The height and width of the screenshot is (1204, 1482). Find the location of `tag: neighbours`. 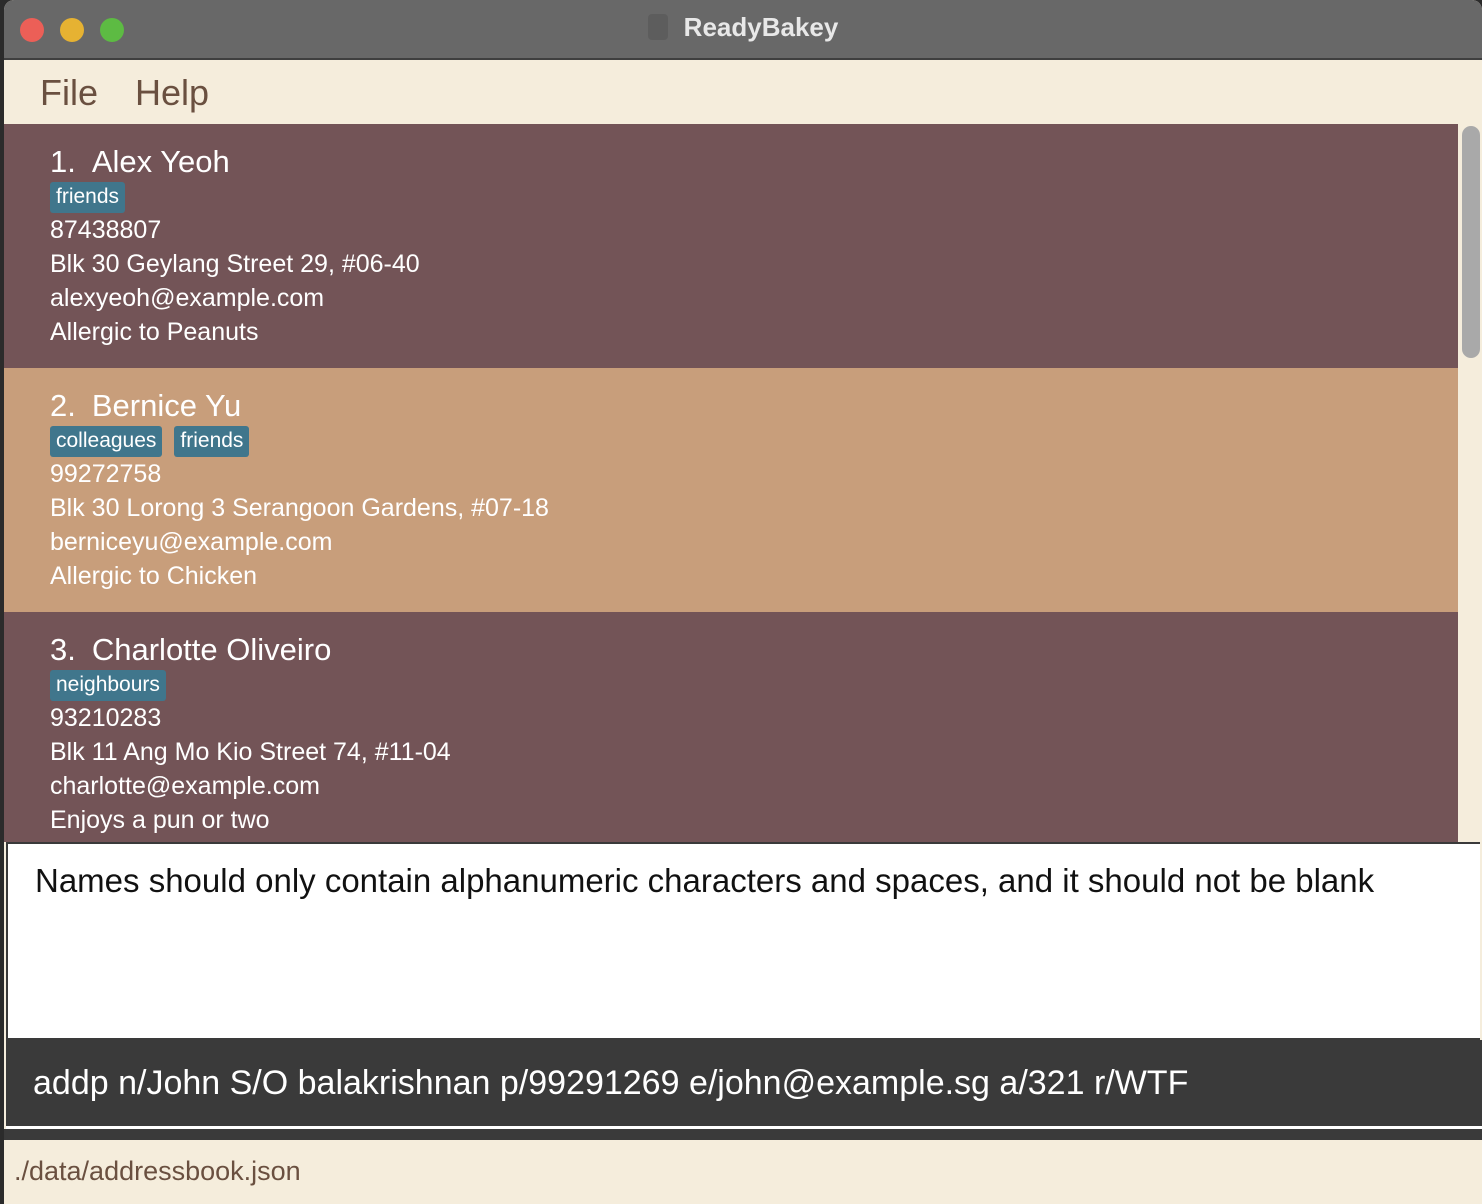

tag: neighbours is located at coordinates (108, 685).